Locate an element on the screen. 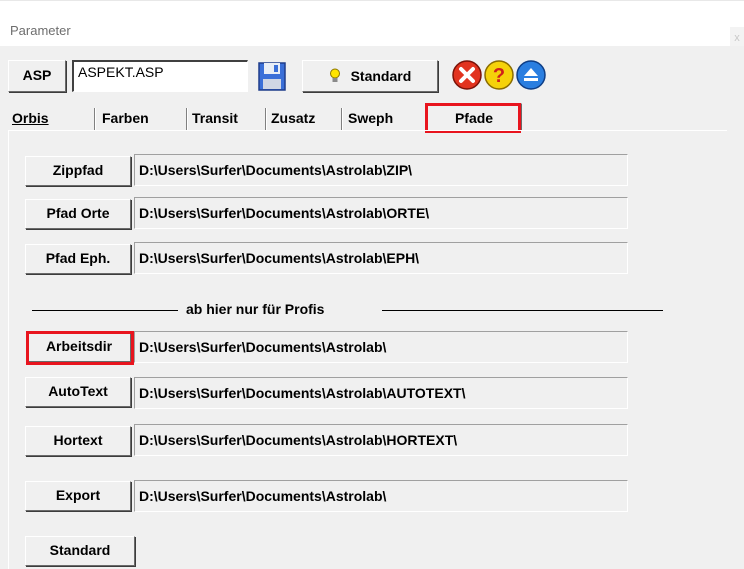 The width and height of the screenshot is (744, 569). window-title: Parameter is located at coordinates (40, 30).